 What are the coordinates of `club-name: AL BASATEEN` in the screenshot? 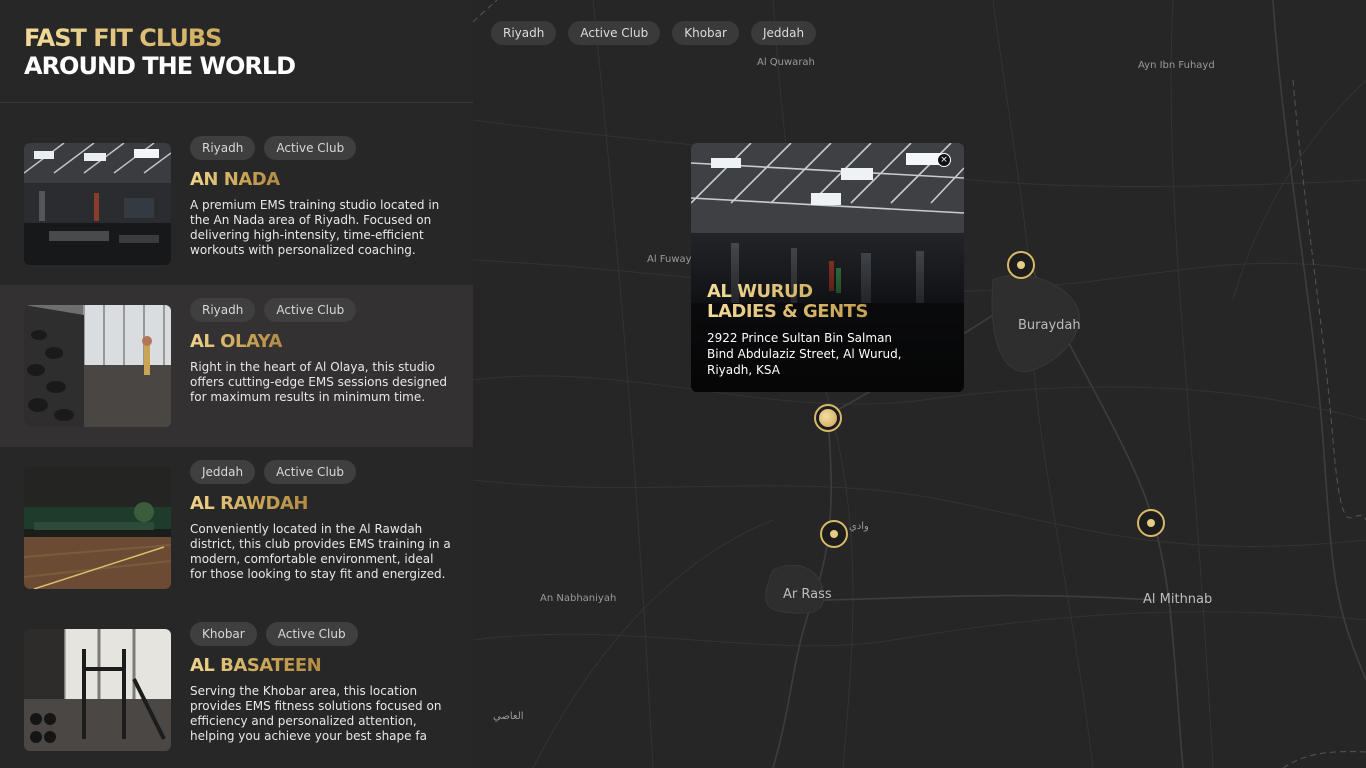 It's located at (256, 665).